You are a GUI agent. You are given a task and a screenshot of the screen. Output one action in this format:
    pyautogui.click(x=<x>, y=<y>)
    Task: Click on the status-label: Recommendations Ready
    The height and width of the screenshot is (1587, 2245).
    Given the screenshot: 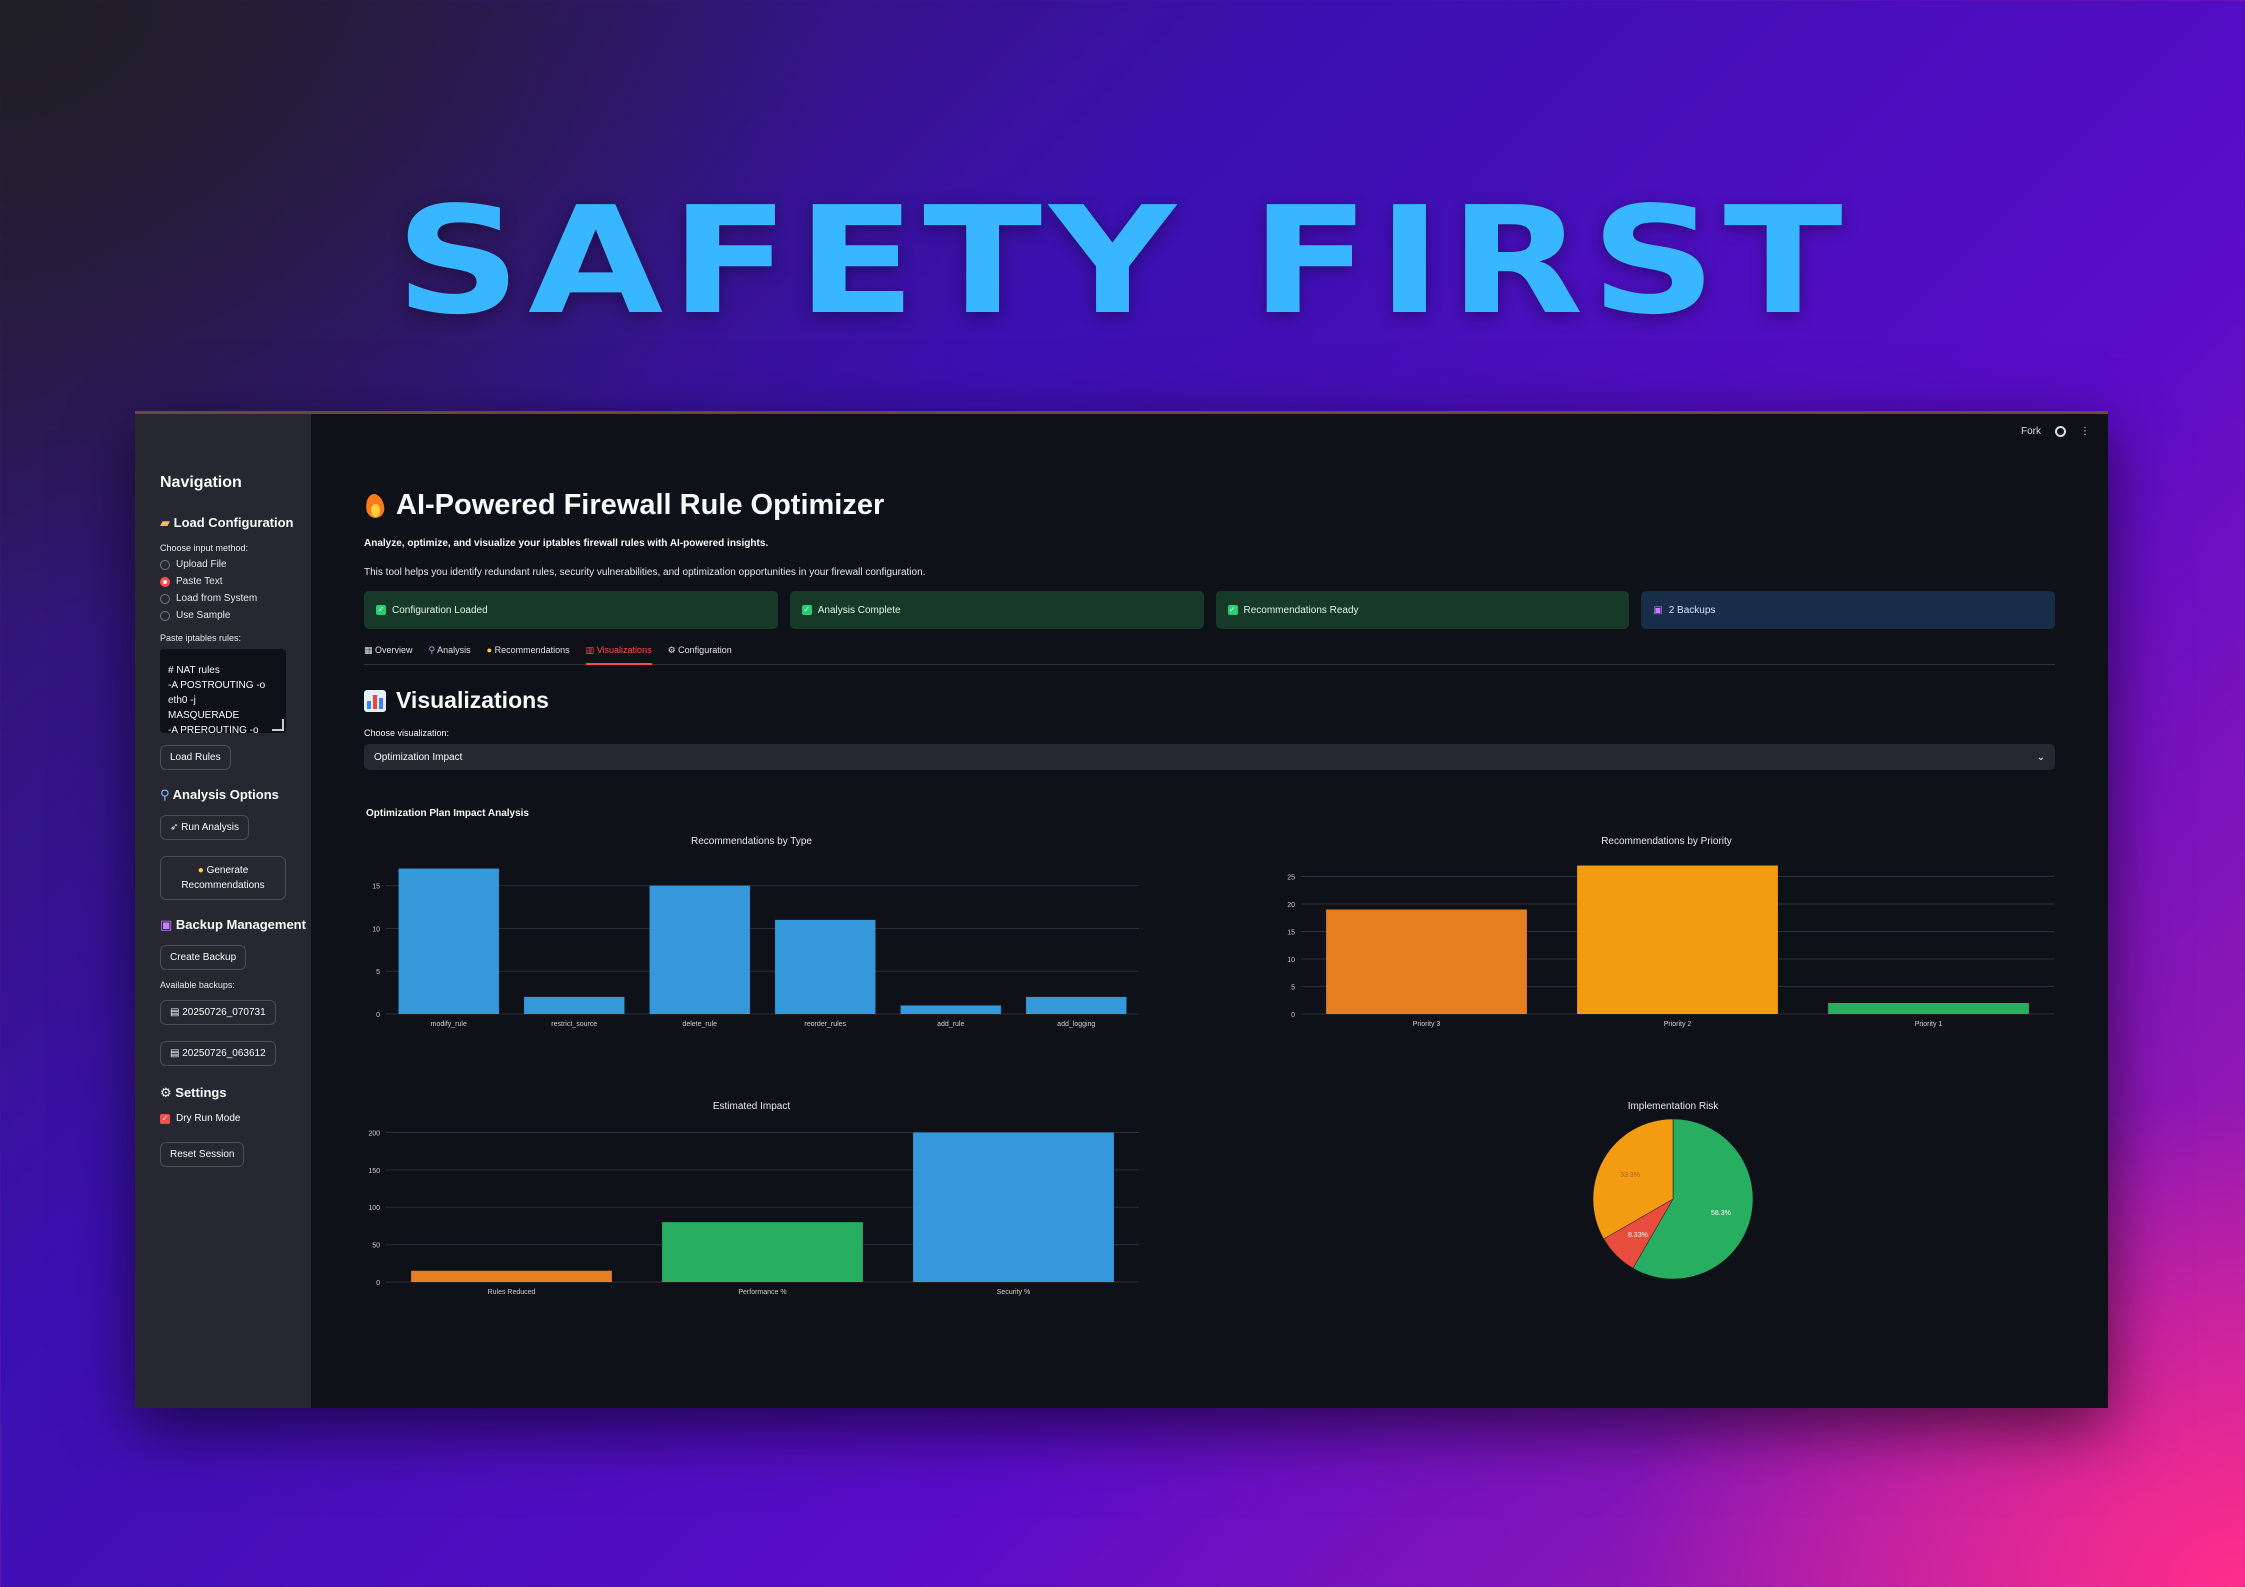 What is the action you would take?
    pyautogui.click(x=1301, y=610)
    